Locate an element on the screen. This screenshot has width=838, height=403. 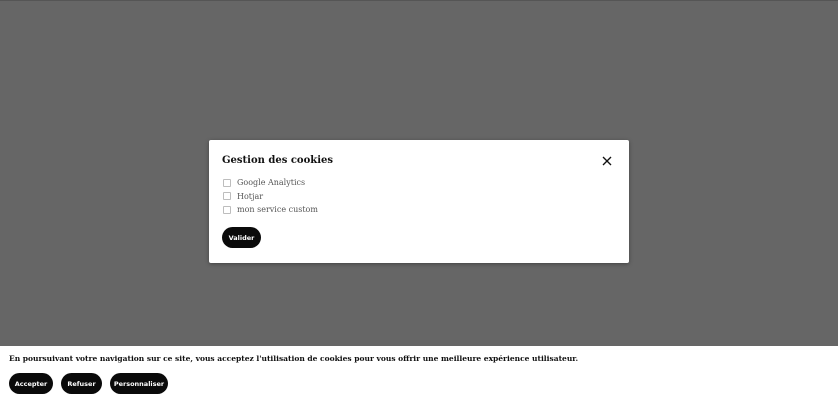
customize-button: Personnaliser is located at coordinates (139, 383).